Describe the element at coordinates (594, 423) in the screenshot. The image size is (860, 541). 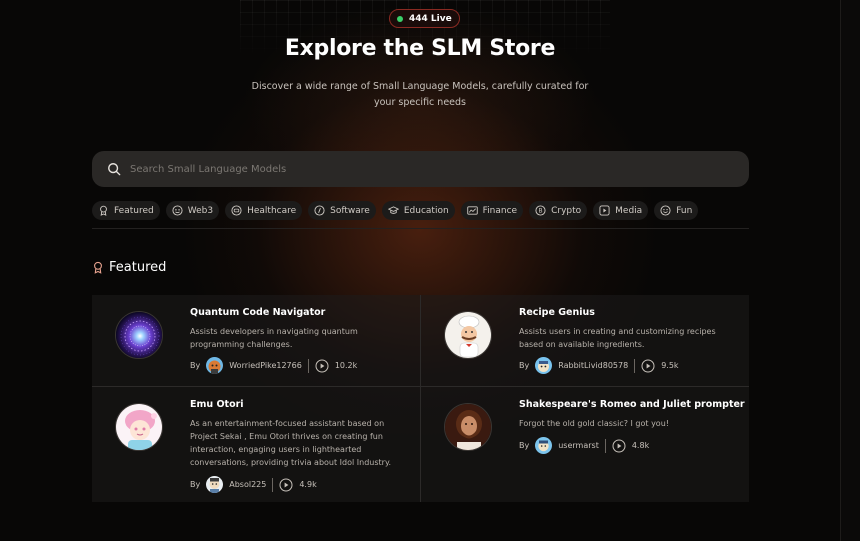
I see `model-description: Forgot the old gold classic? I got you!` at that location.